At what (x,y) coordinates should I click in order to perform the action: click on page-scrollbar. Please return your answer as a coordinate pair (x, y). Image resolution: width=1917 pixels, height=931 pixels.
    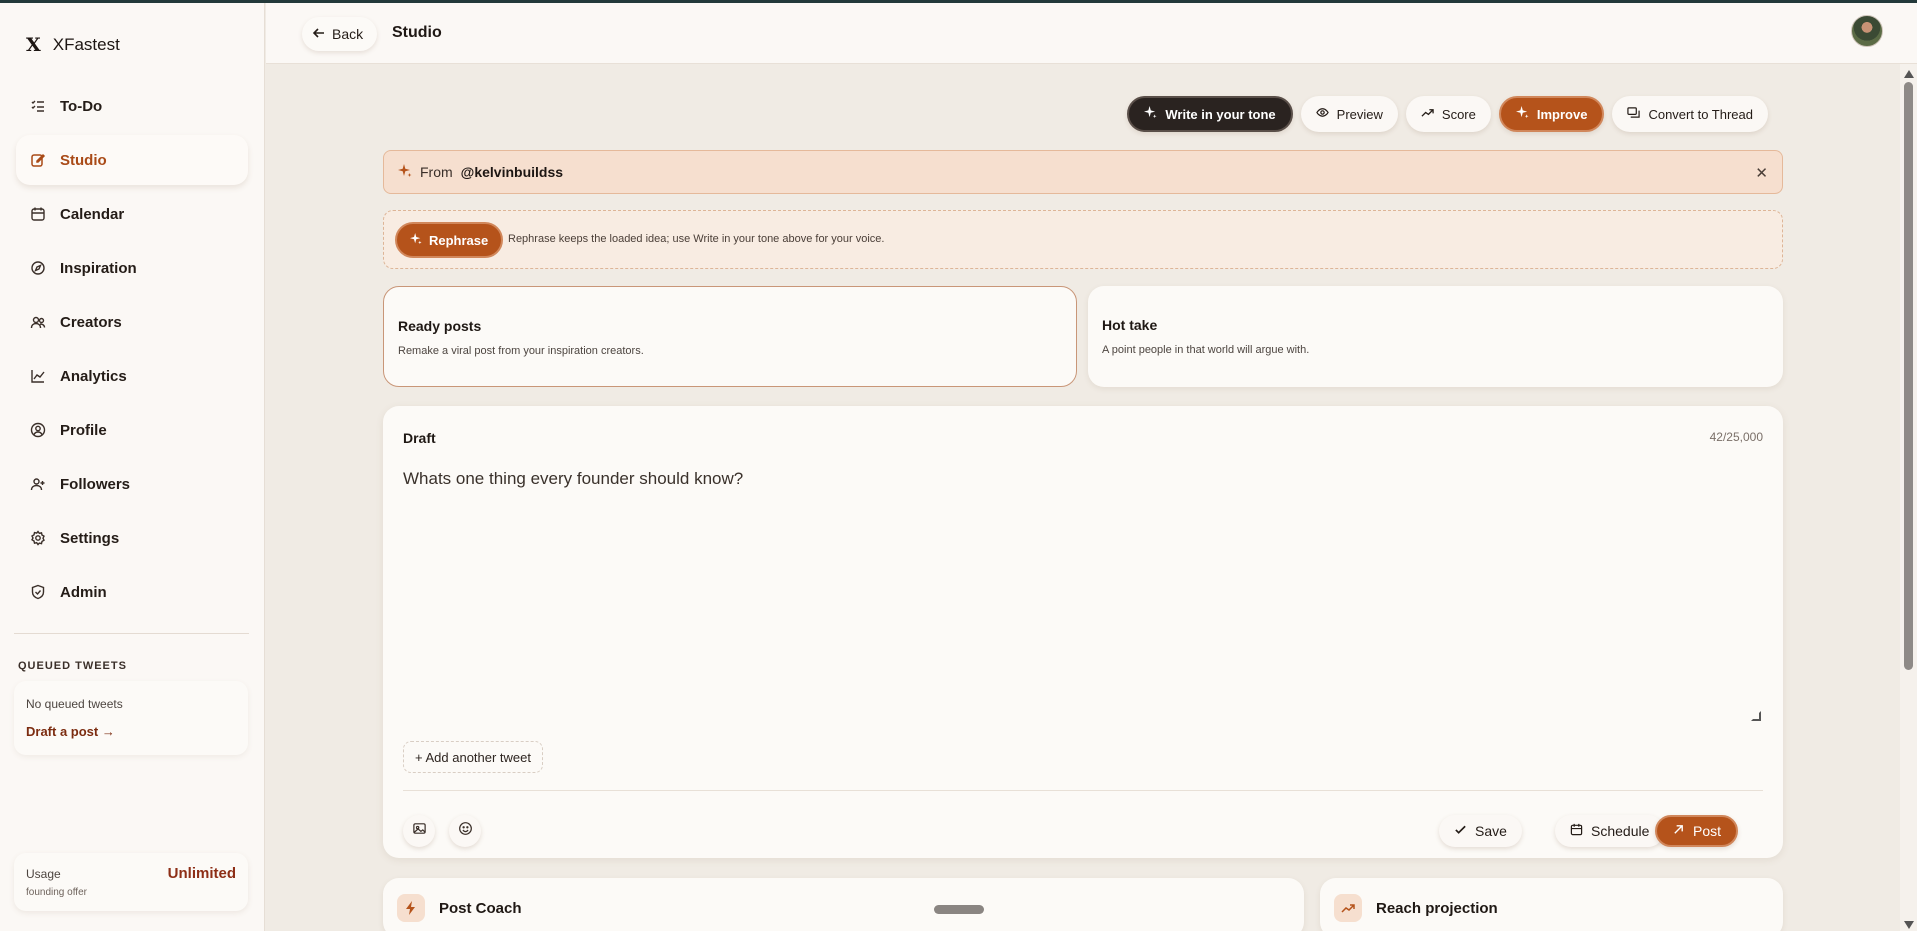
    Looking at the image, I should click on (1908, 497).